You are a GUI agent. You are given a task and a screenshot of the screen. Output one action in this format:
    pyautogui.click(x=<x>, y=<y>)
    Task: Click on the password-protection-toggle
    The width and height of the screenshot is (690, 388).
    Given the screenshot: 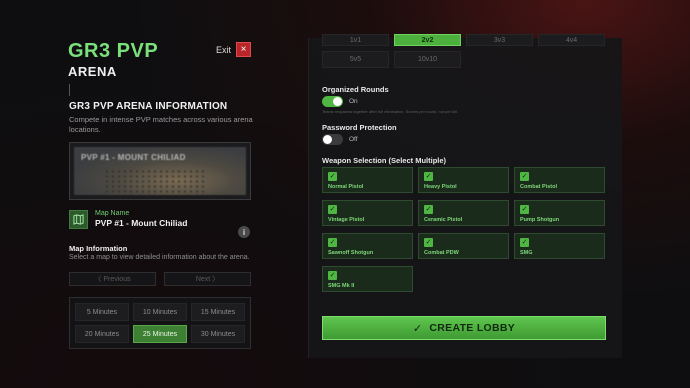 What is the action you would take?
    pyautogui.click(x=332, y=139)
    